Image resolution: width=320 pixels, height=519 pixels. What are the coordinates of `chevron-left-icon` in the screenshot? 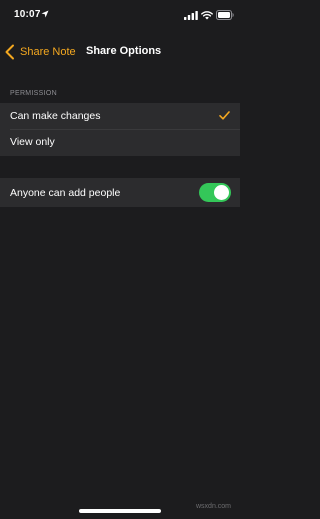 It's located at (9, 52).